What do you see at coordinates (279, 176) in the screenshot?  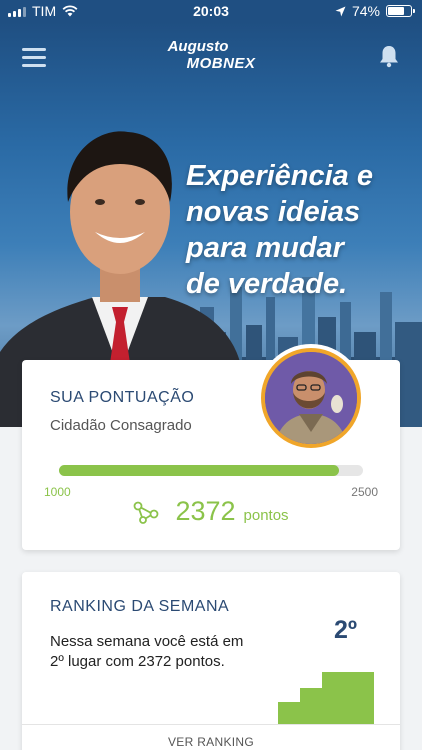 I see `headline-line: Experiência e` at bounding box center [279, 176].